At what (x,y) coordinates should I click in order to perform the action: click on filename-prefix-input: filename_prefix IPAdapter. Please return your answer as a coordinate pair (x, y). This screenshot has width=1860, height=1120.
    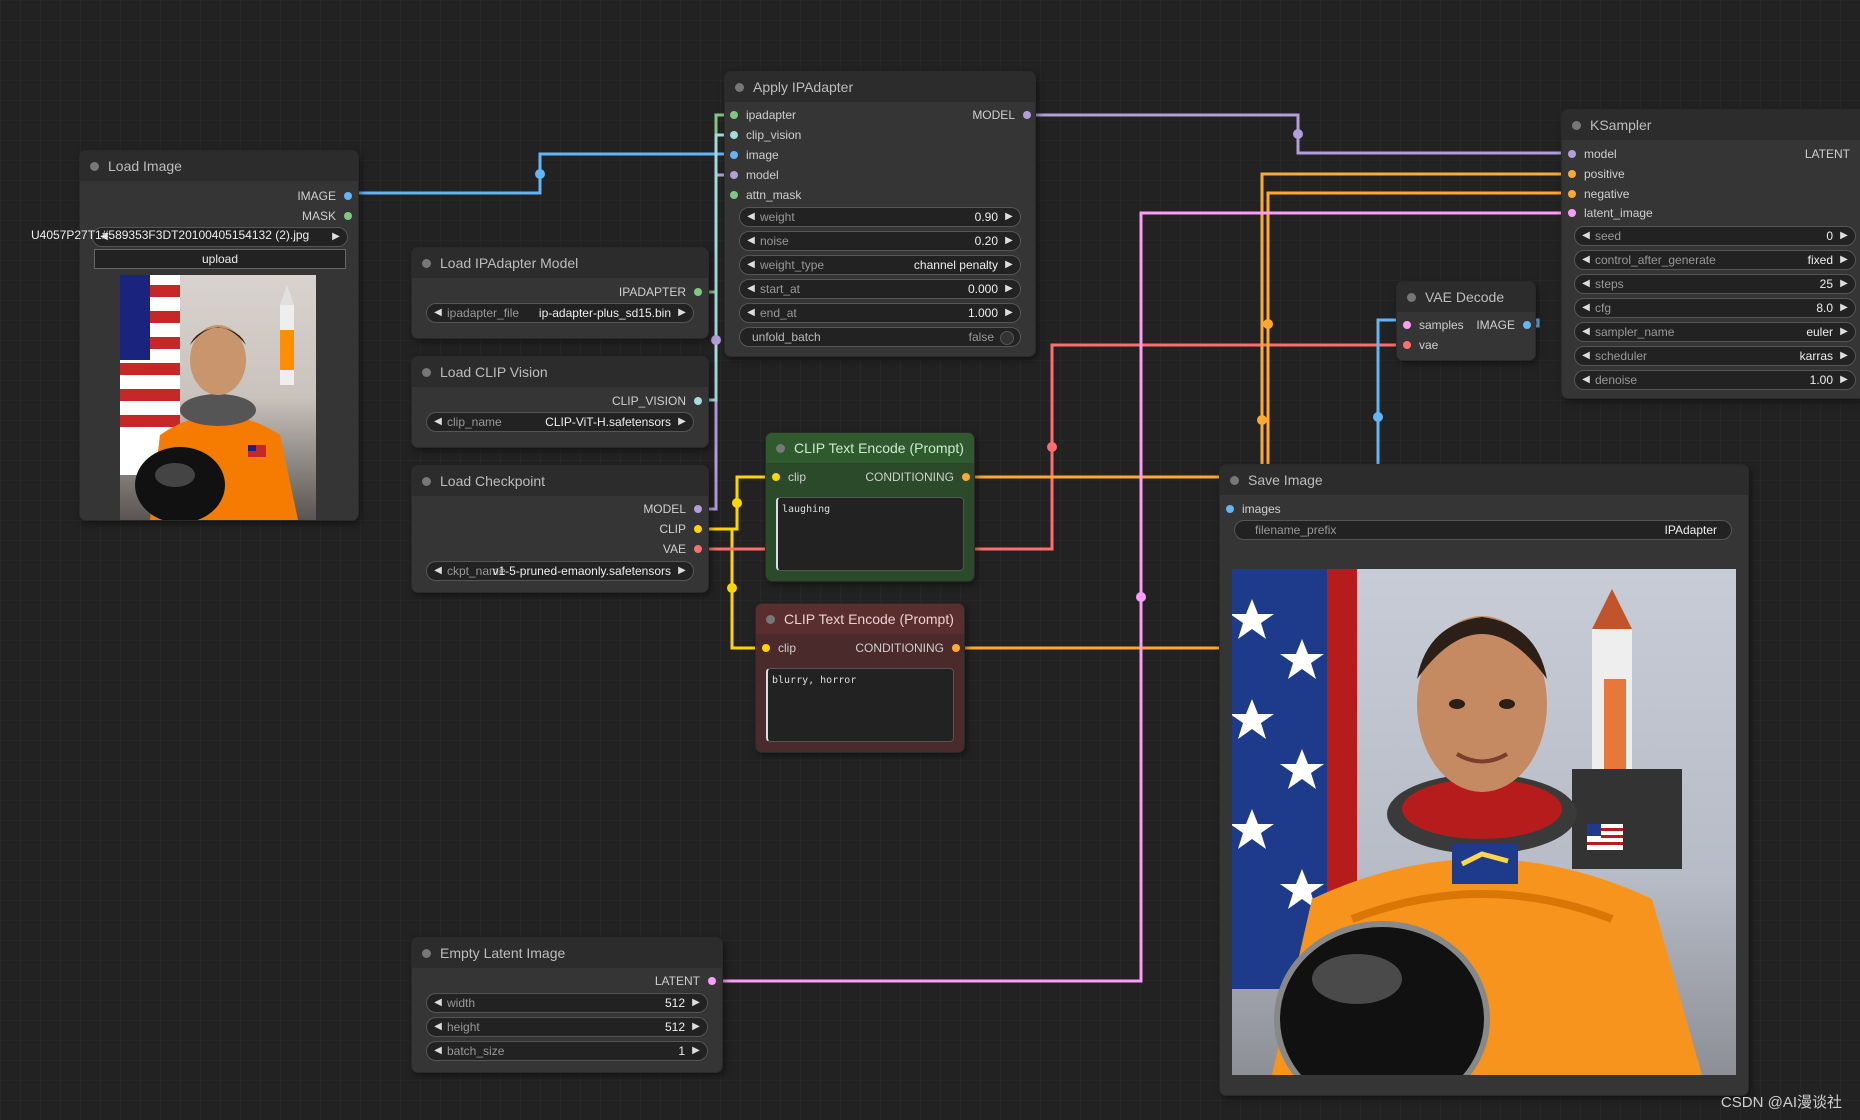
    Looking at the image, I should click on (1483, 530).